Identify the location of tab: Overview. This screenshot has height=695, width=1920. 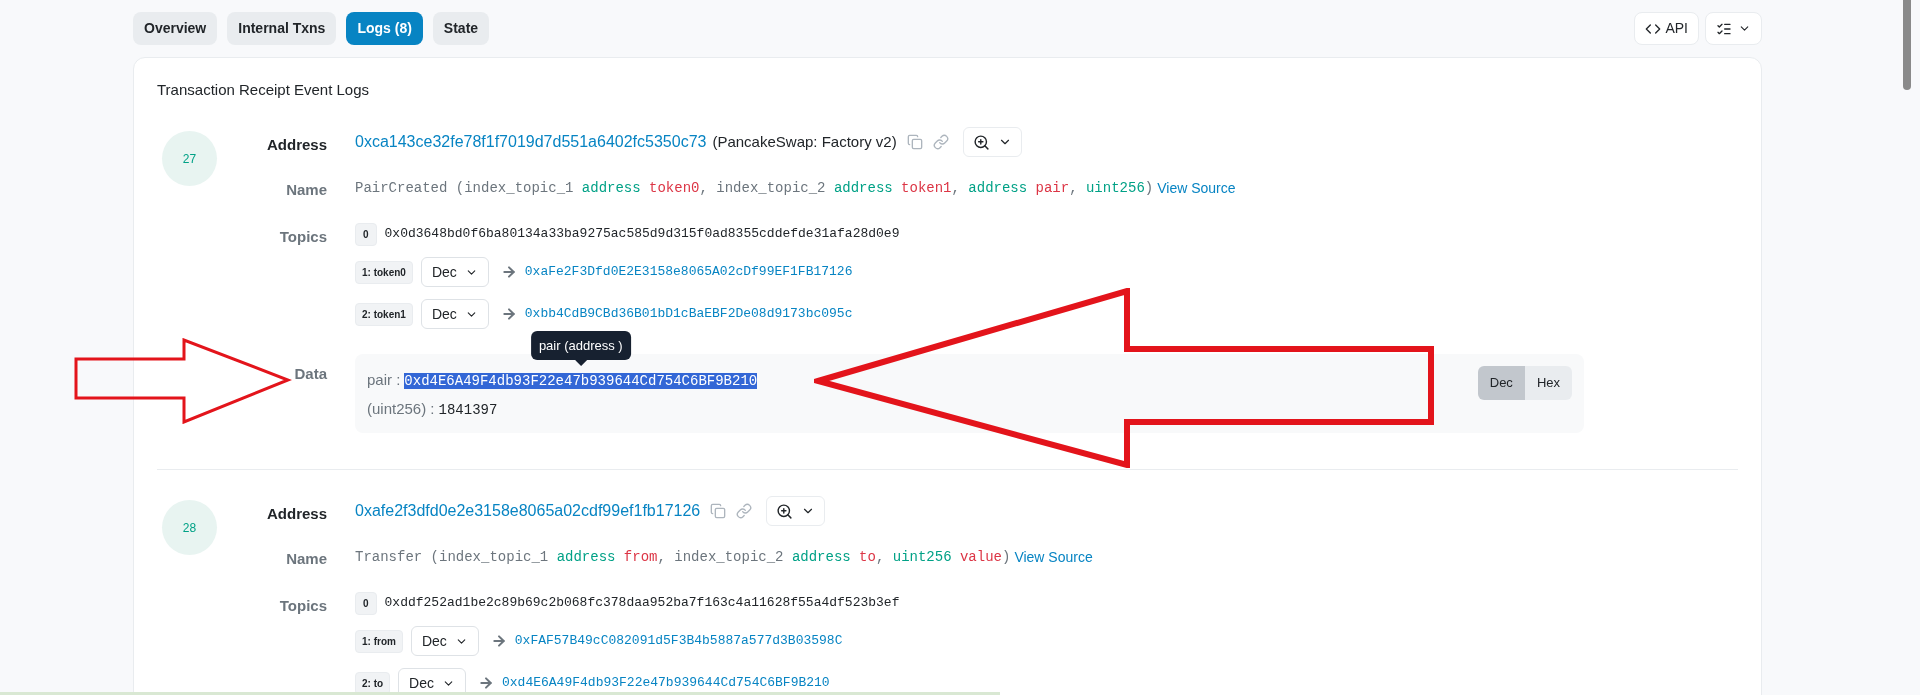
(175, 28).